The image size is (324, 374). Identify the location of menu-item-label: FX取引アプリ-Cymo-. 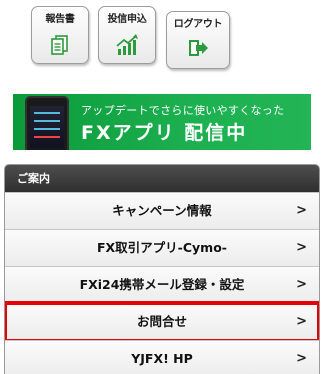
(162, 247).